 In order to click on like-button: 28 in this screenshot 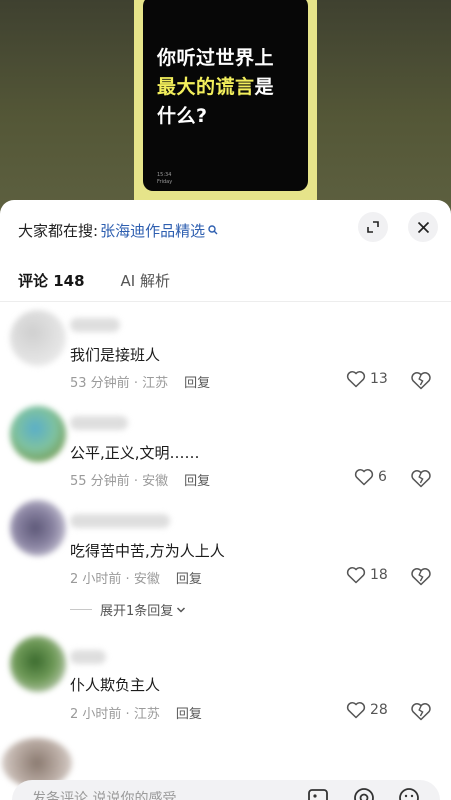, I will do `click(367, 710)`.